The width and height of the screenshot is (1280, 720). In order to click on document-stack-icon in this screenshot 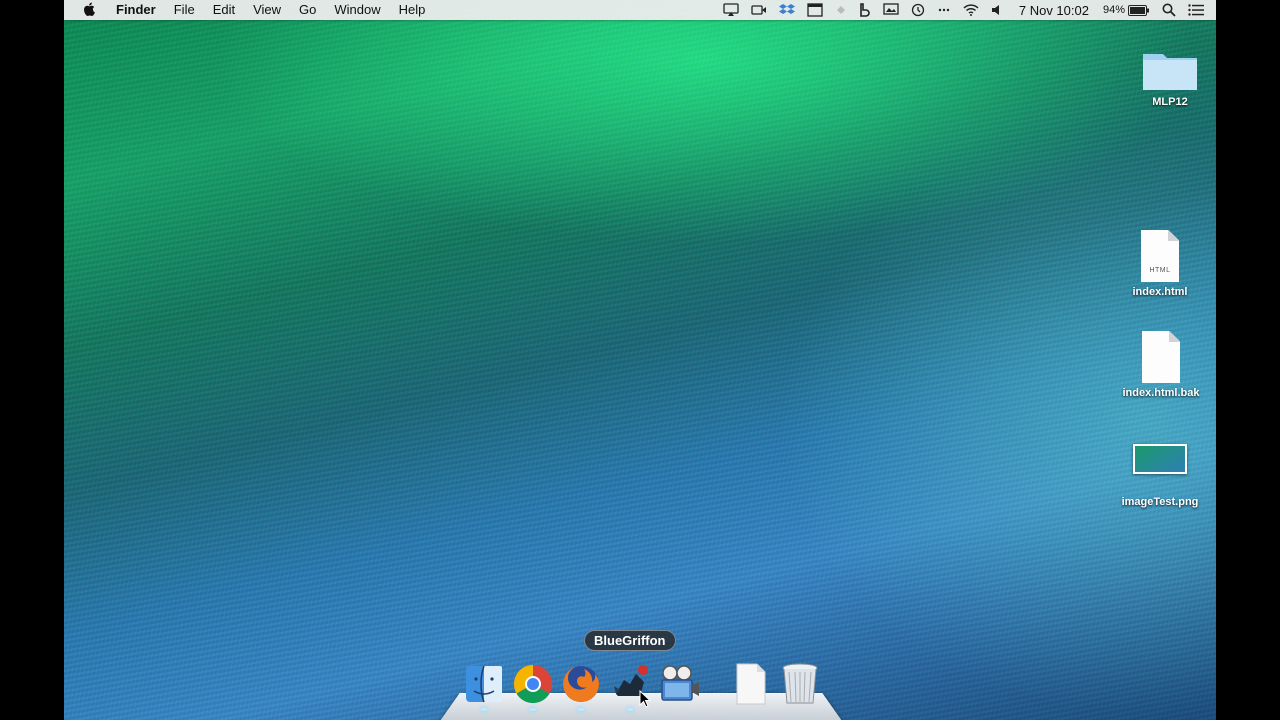, I will do `click(751, 684)`.